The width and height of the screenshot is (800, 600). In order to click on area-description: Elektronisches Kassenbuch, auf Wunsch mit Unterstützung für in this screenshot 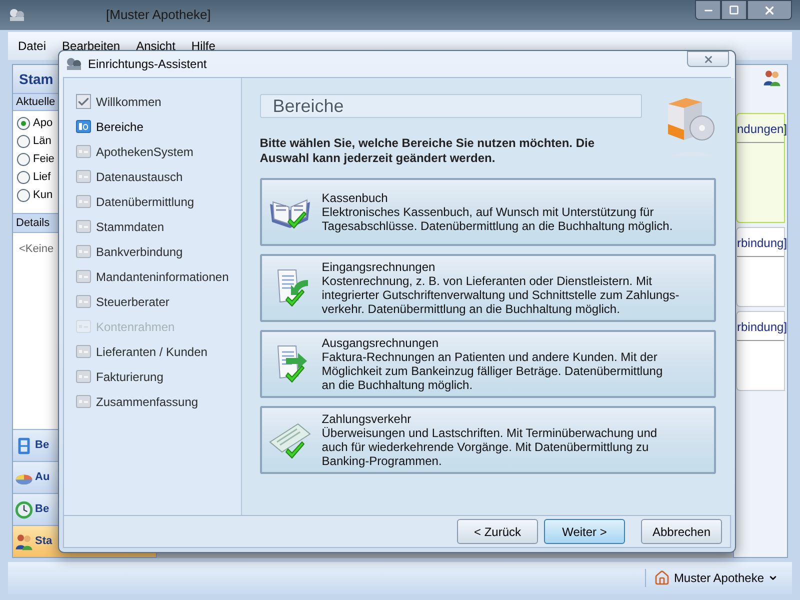, I will do `click(488, 212)`.